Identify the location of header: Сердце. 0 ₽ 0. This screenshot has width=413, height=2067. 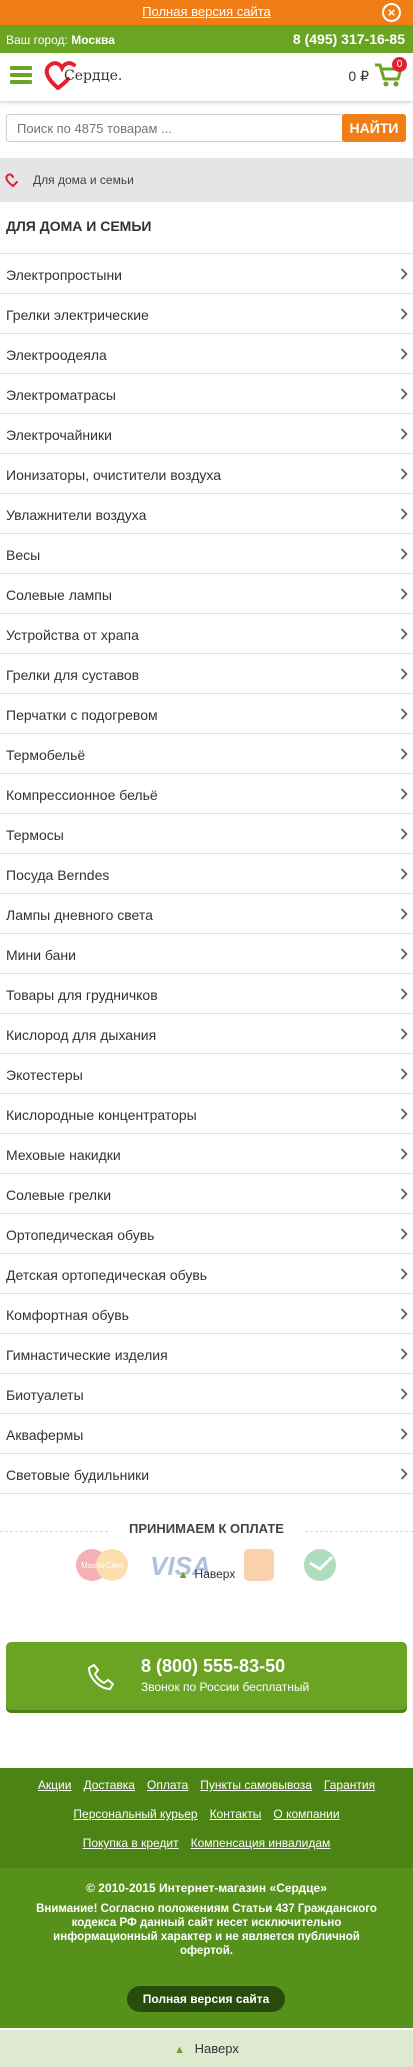
(206, 77).